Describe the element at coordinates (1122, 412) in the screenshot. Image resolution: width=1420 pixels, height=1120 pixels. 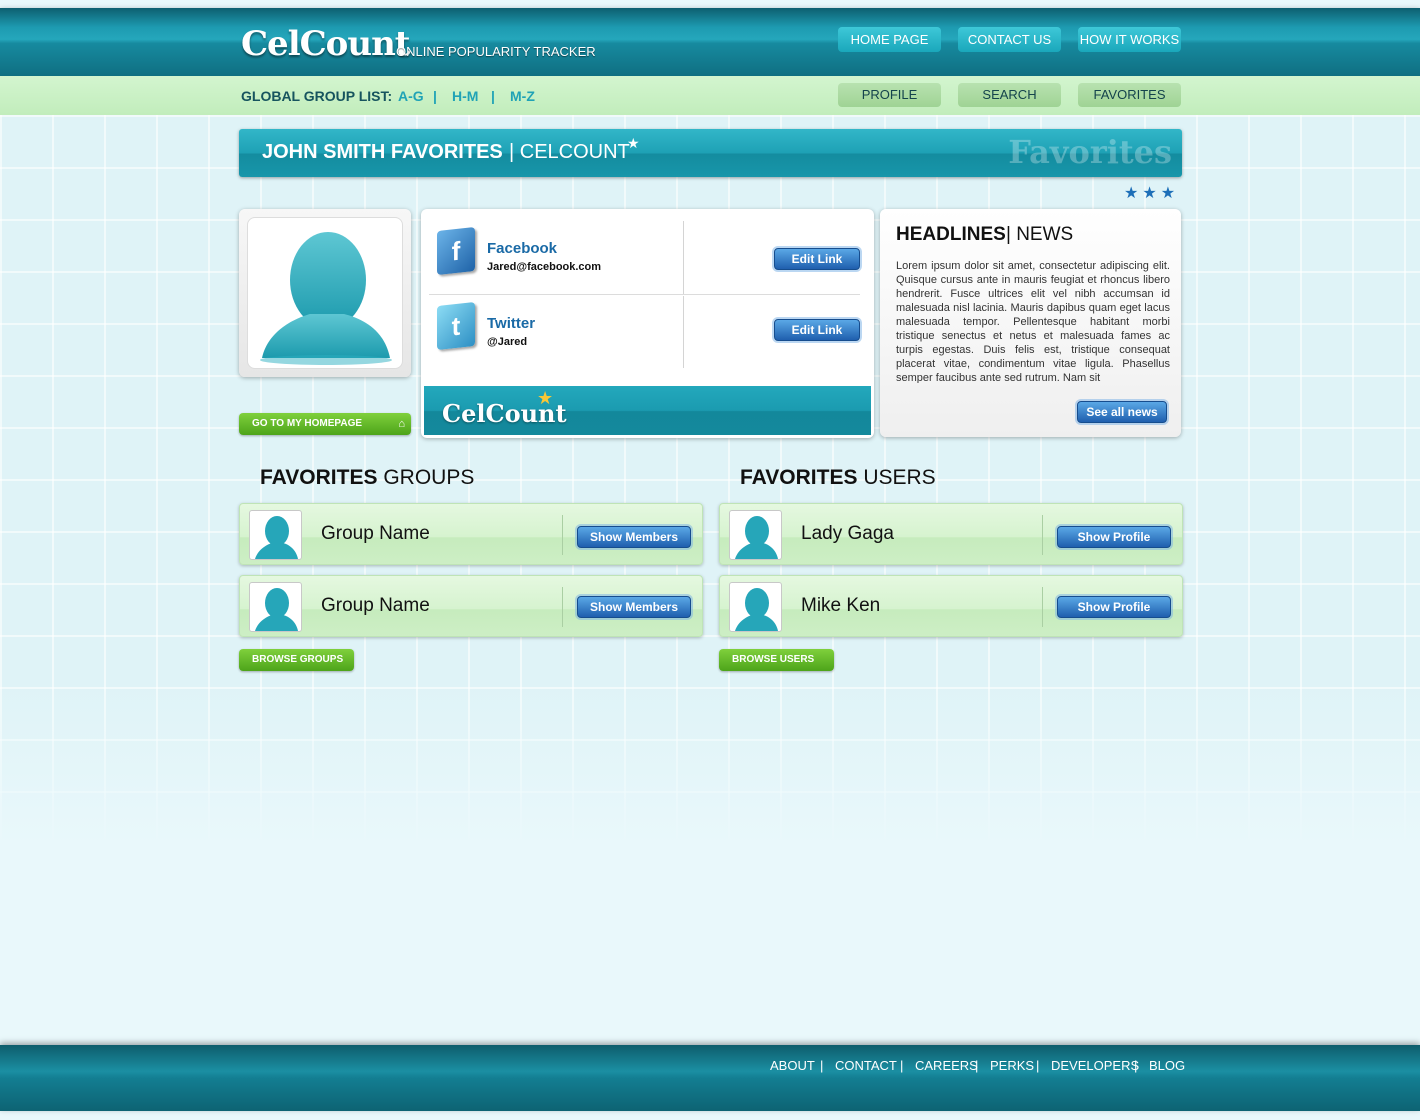
I see `see-all-news-button: See all news` at that location.